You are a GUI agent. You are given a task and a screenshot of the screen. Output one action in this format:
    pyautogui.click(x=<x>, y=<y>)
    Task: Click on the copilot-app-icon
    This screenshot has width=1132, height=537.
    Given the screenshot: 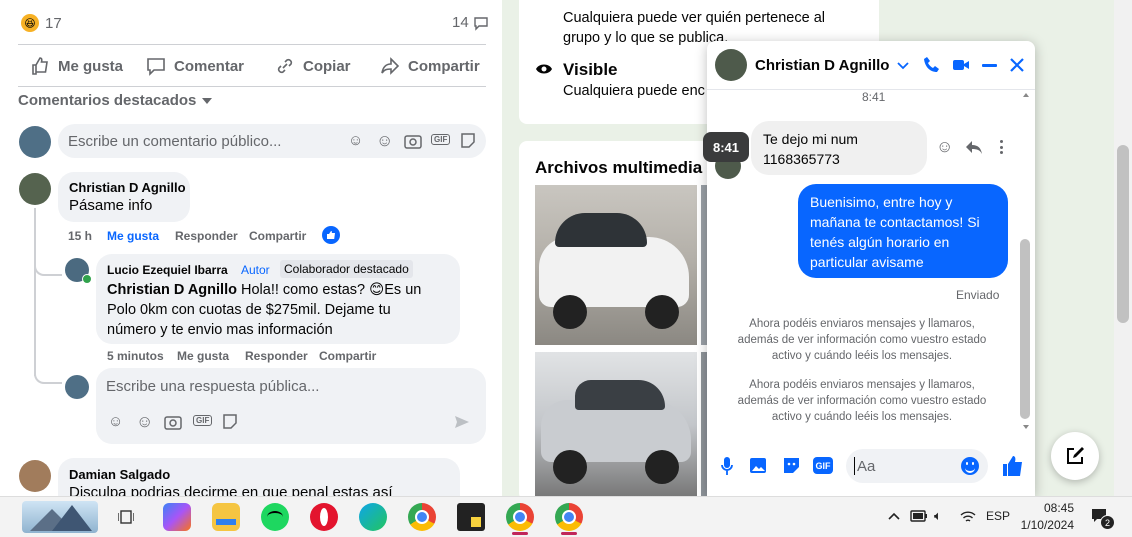 What is the action you would take?
    pyautogui.click(x=177, y=517)
    